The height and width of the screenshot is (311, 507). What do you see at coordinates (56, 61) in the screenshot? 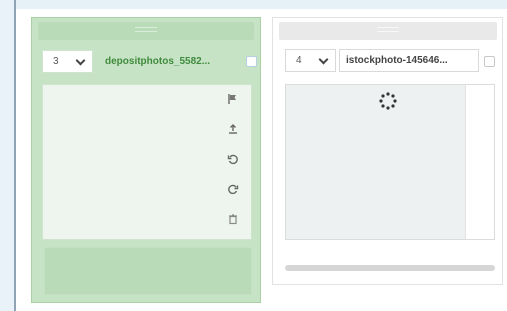
I see `order-select-value: 3` at bounding box center [56, 61].